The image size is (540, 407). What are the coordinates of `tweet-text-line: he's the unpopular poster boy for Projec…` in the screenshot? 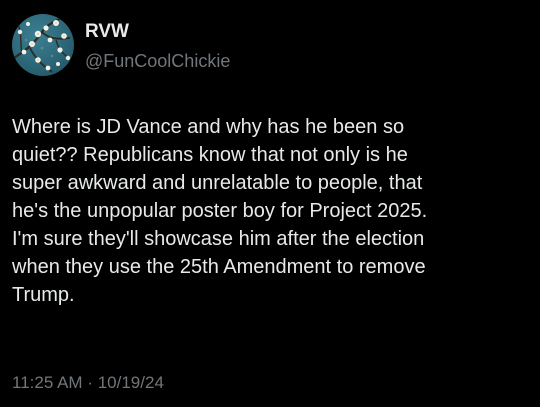 It's located at (220, 211).